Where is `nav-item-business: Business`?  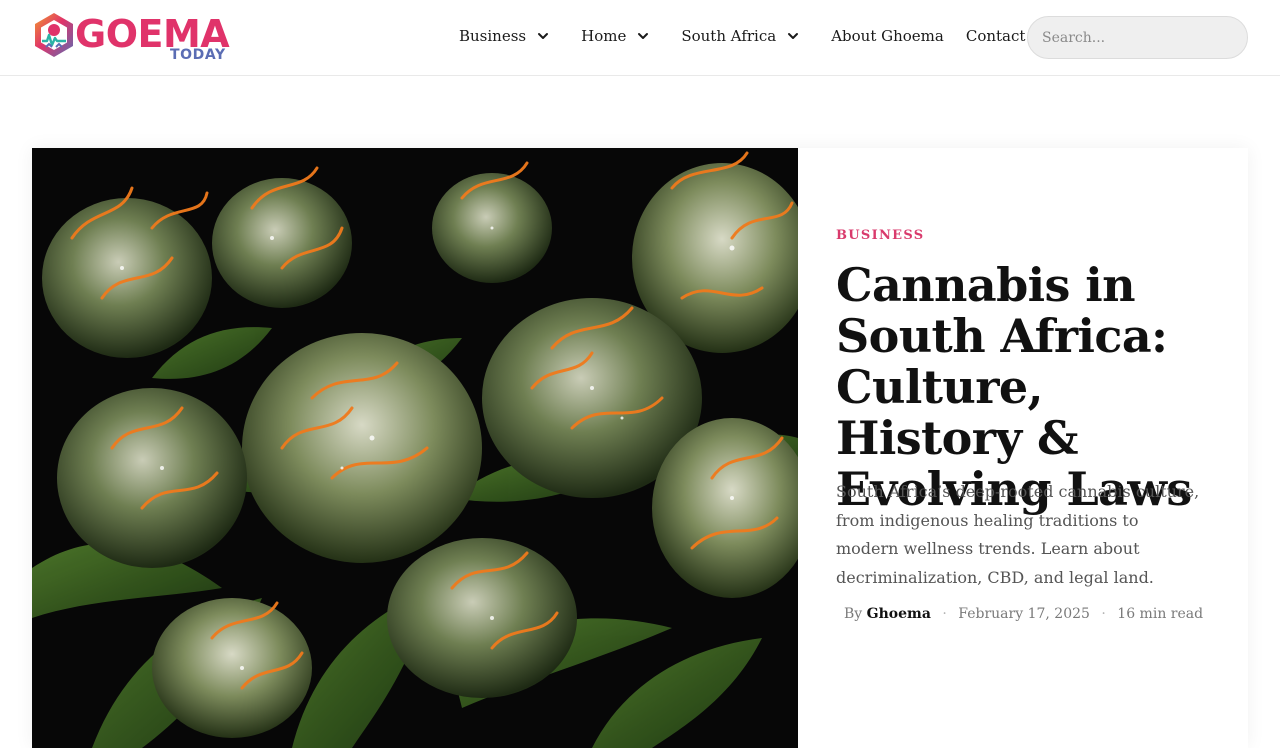
nav-item-business: Business is located at coordinates (509, 36).